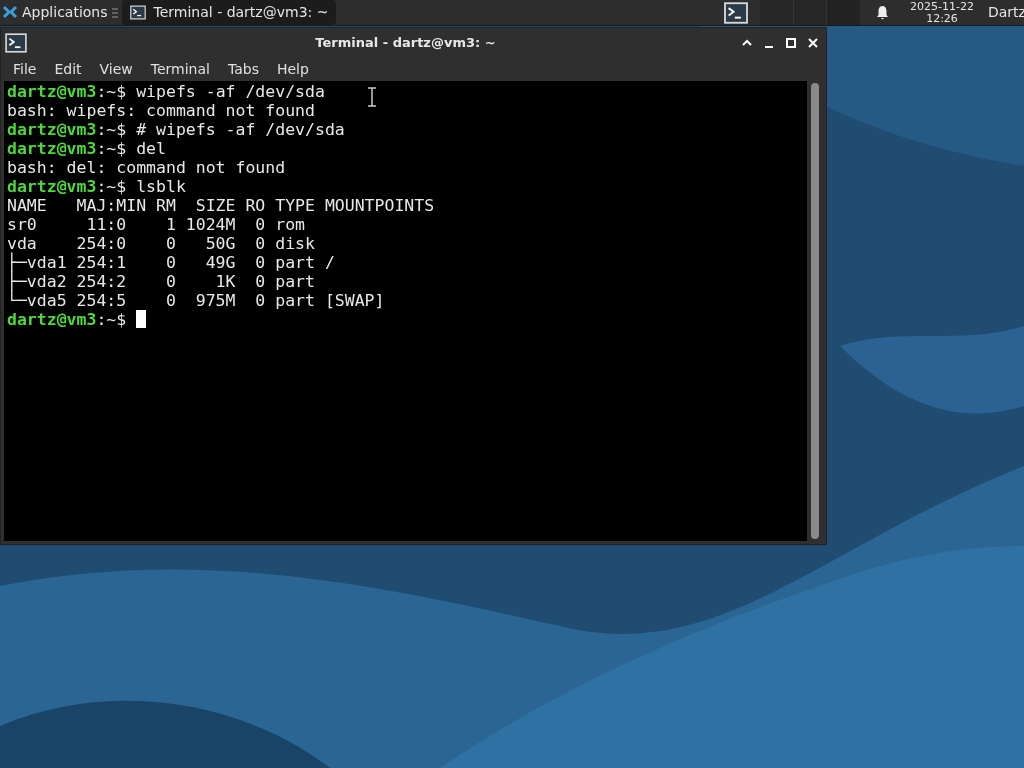 The width and height of the screenshot is (1024, 768). Describe the element at coordinates (10, 12) in the screenshot. I see `app-menu-icon` at that location.